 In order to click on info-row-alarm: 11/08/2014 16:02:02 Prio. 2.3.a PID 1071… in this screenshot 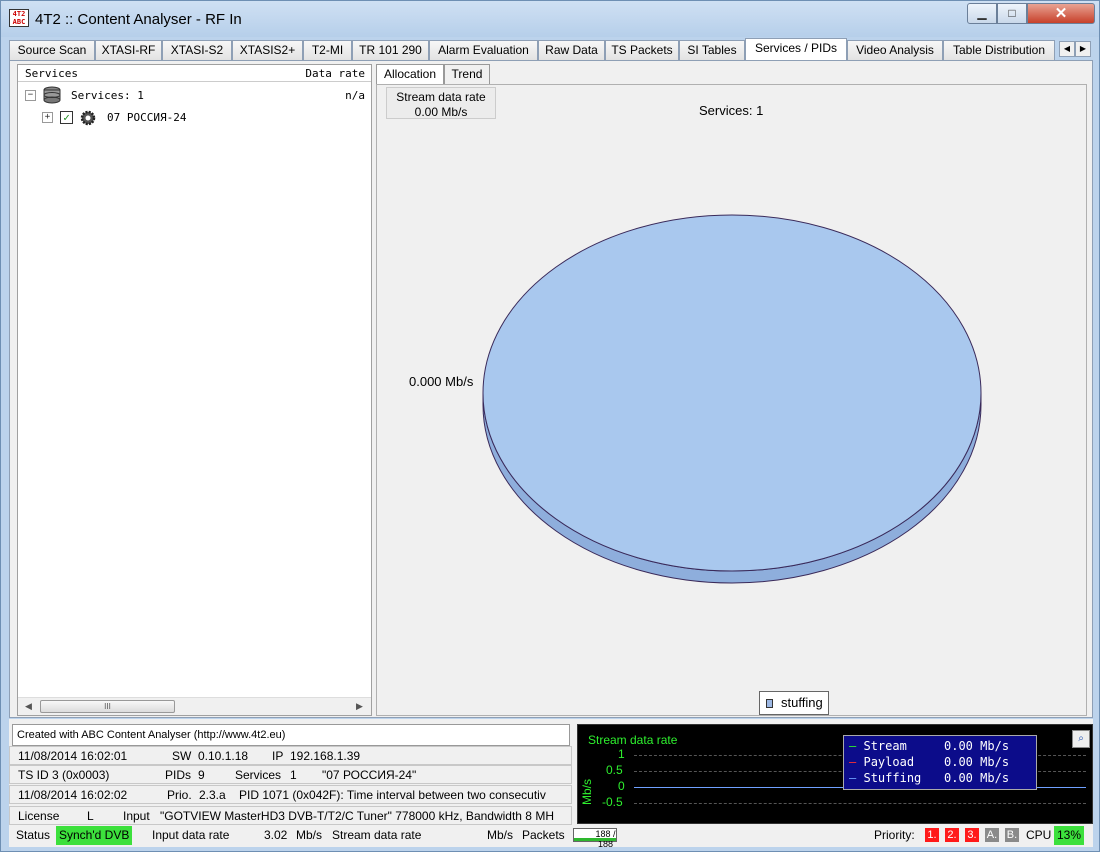, I will do `click(290, 794)`.